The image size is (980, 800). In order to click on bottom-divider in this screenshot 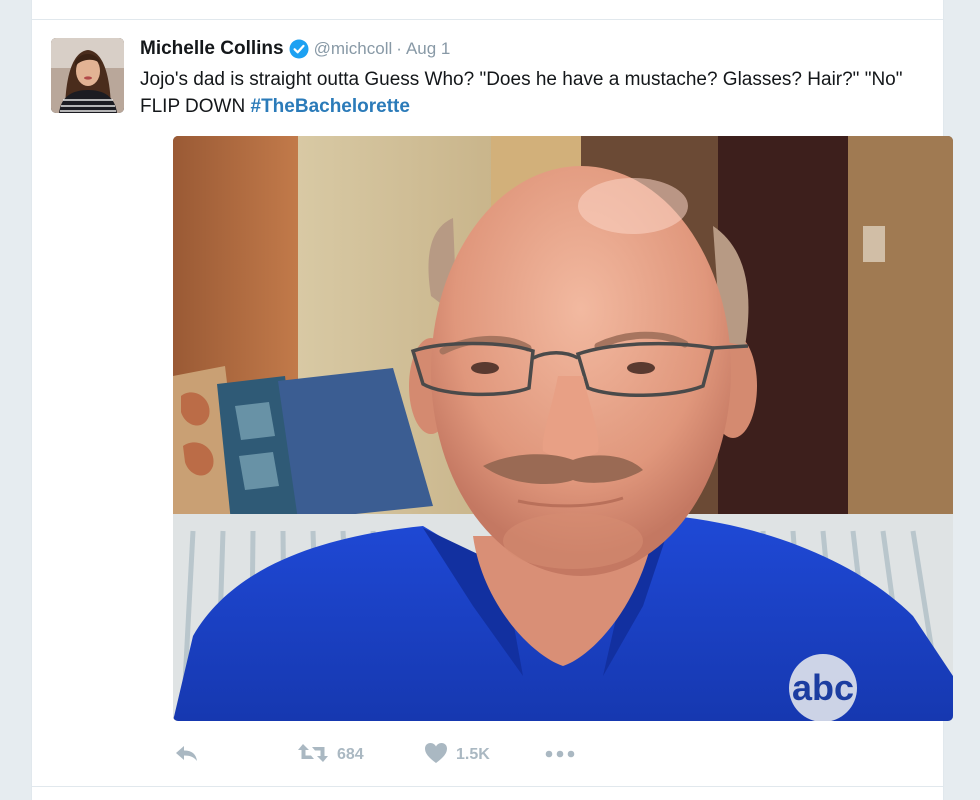, I will do `click(487, 786)`.